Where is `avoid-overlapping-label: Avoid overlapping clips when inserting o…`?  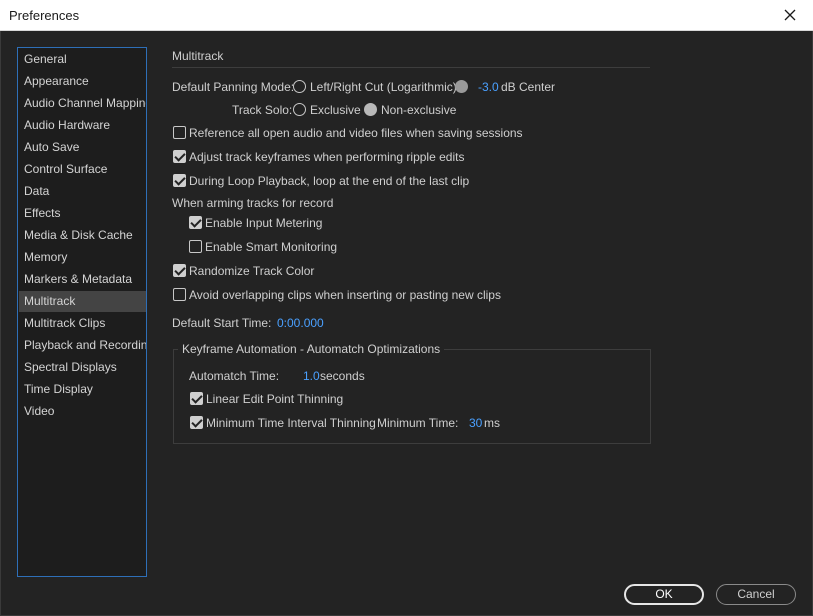 avoid-overlapping-label: Avoid overlapping clips when inserting o… is located at coordinates (345, 295).